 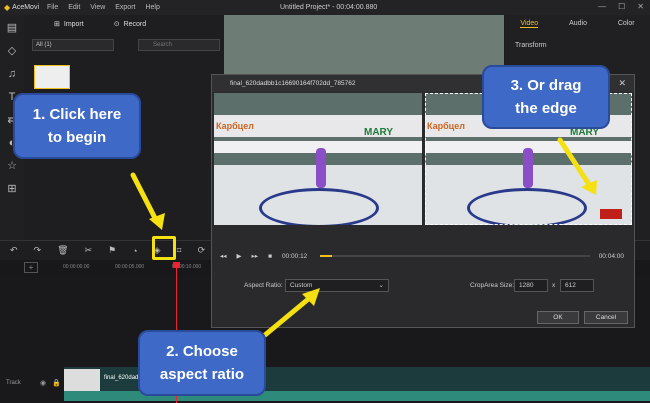 I want to click on callout-step3-line2: the edge, so click(x=546, y=108).